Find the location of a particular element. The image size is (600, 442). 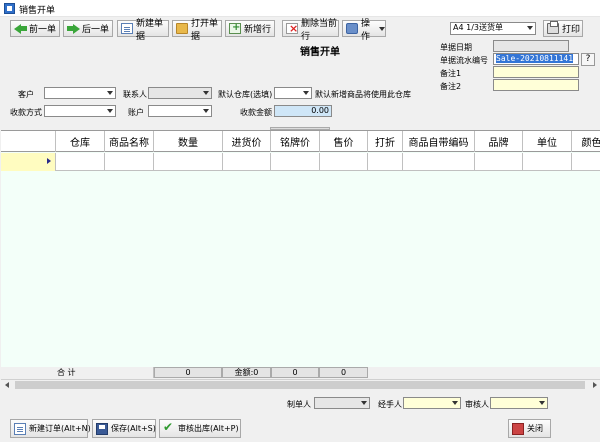

new-bill-label: 新建单据 is located at coordinates (150, 30).